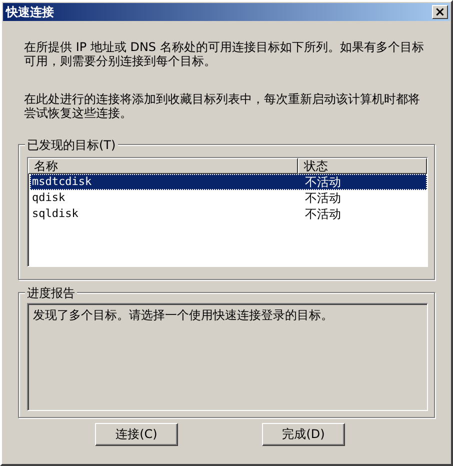 This screenshot has height=466, width=453. I want to click on list-row: sqldisk 不活动, so click(228, 214).